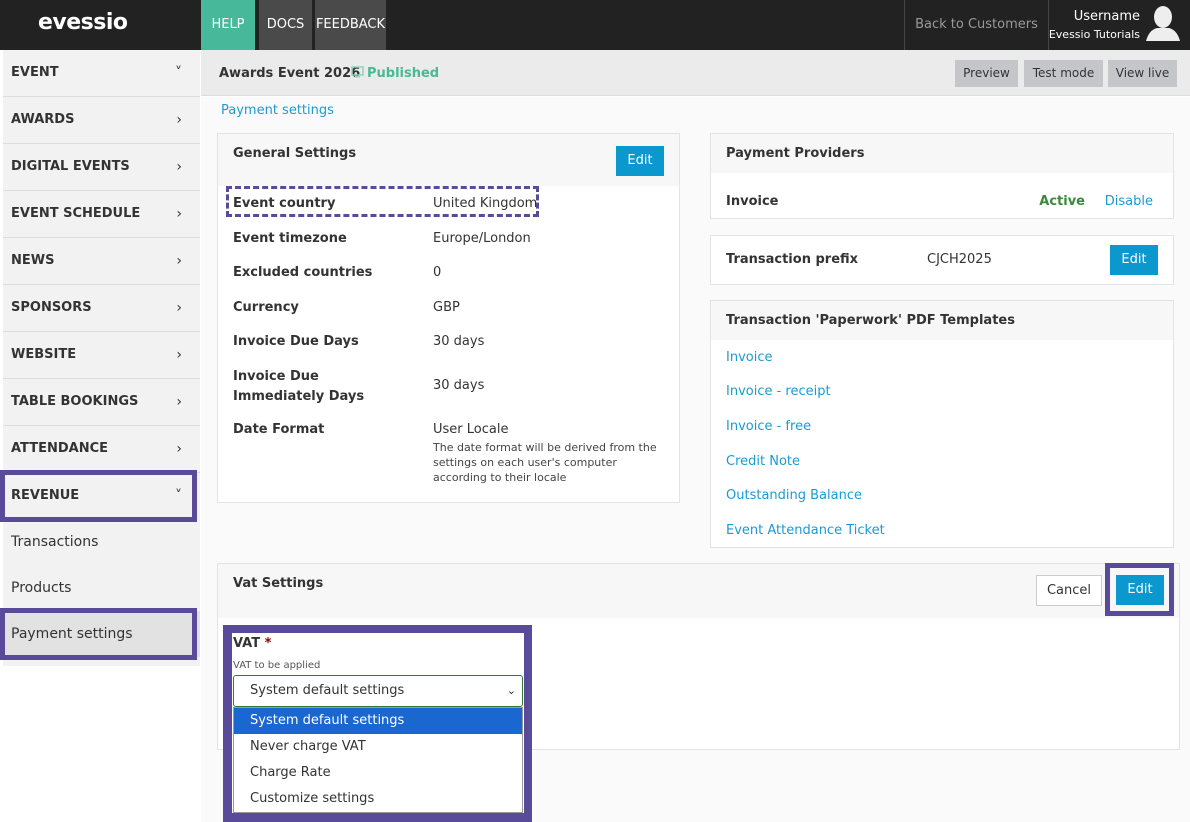 This screenshot has height=822, width=1190. What do you see at coordinates (698, 591) in the screenshot?
I see `card-title: Vat Settings` at bounding box center [698, 591].